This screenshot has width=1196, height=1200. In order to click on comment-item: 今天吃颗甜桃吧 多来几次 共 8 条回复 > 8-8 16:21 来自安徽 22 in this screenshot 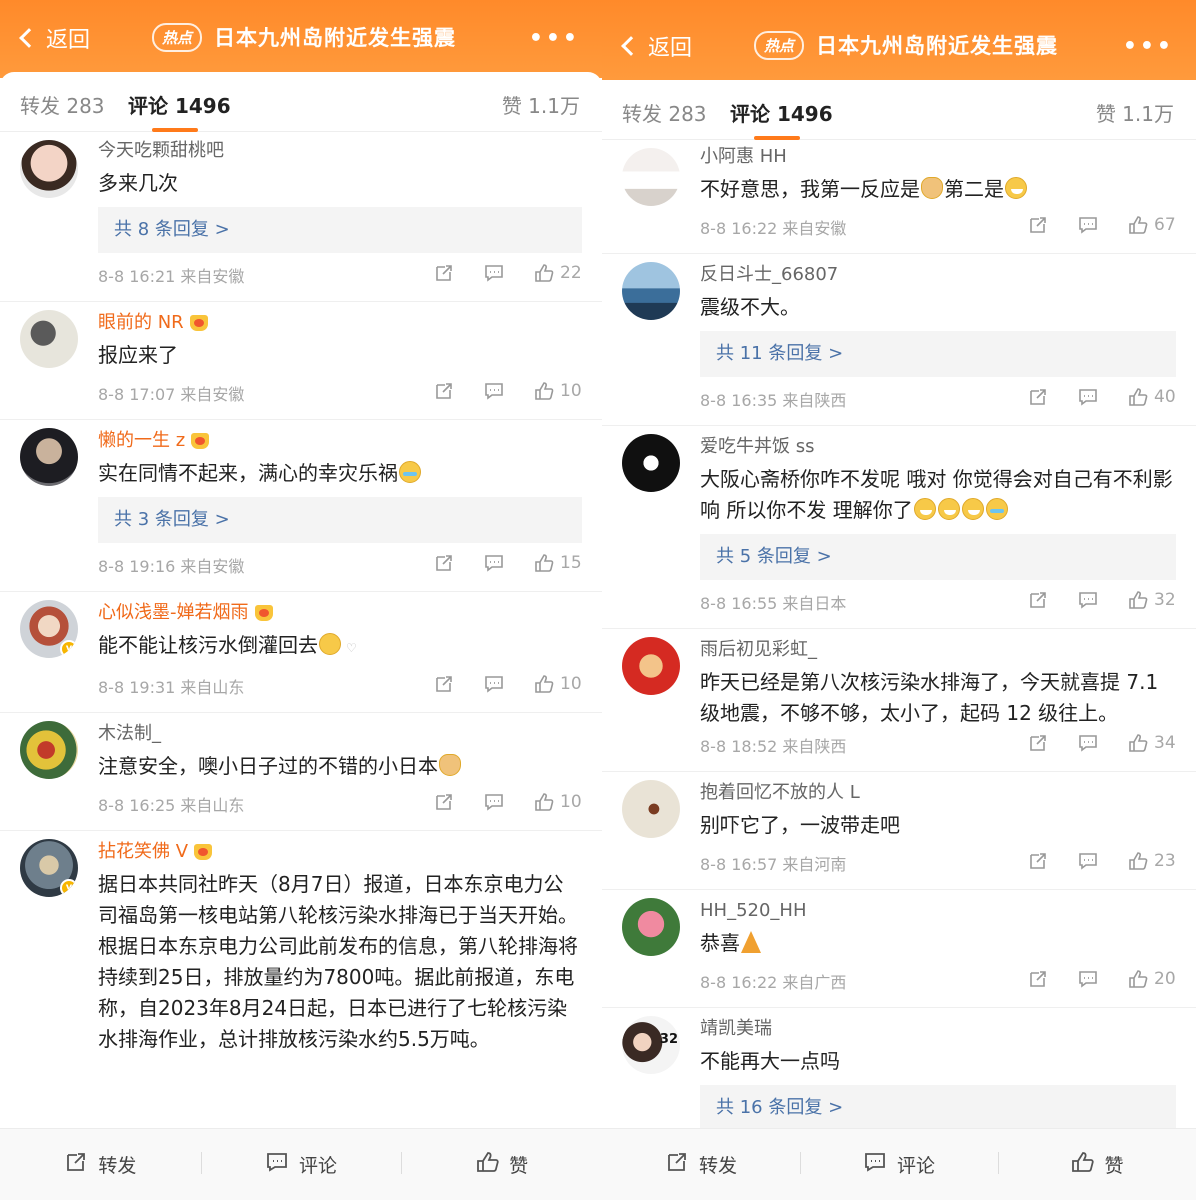, I will do `click(301, 217)`.